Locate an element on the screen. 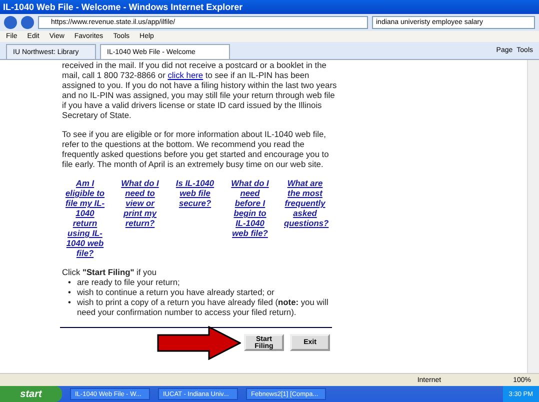 The image size is (539, 402). question-link: Is IL-1040 web file secure? is located at coordinates (195, 193).